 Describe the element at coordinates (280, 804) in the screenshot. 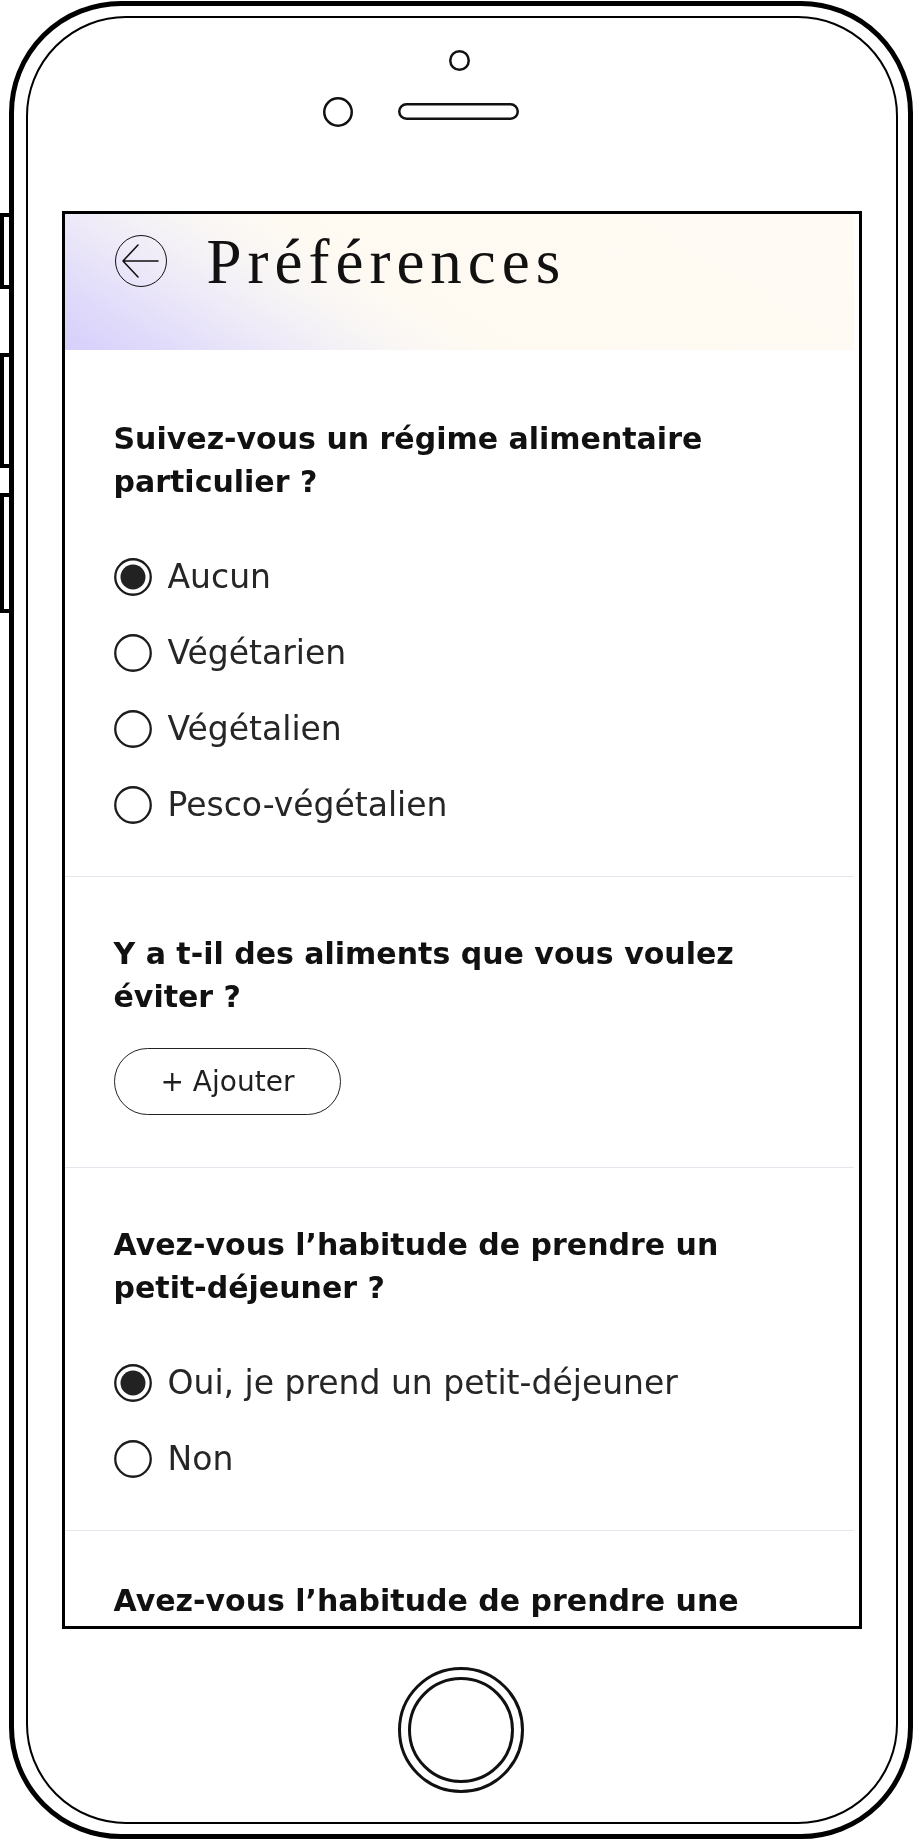

I see `radio-option: Pesco-végétalien` at that location.